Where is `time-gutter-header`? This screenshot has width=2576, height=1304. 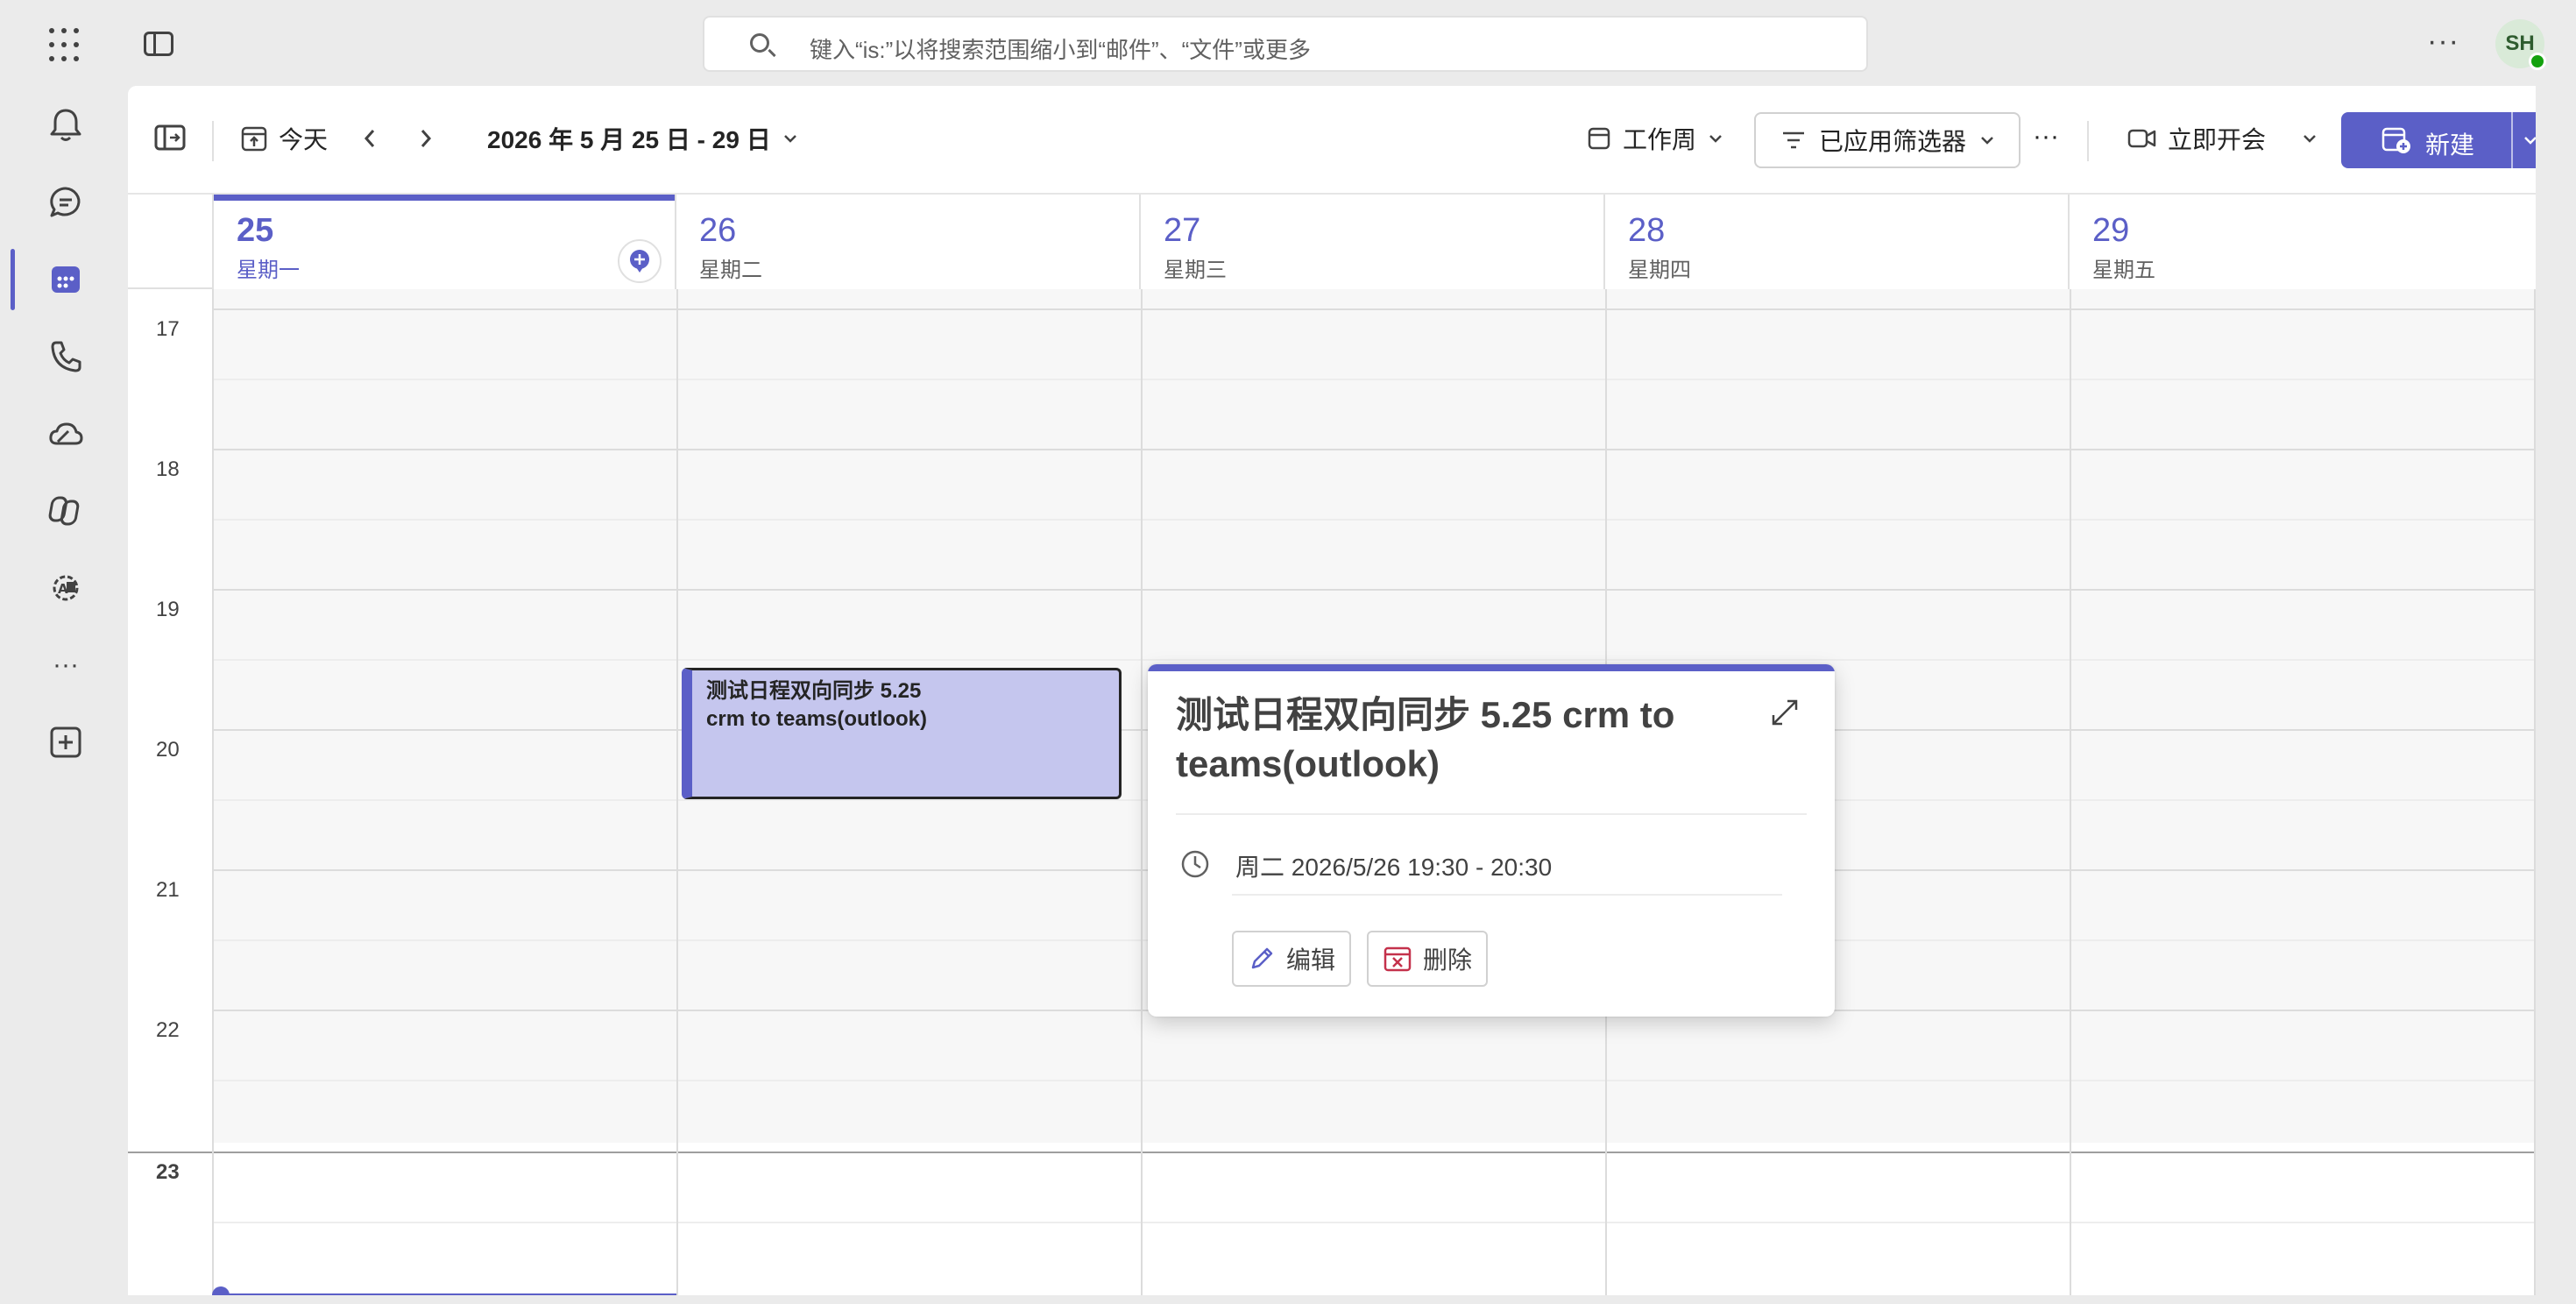
time-gutter-header is located at coordinates (171, 242).